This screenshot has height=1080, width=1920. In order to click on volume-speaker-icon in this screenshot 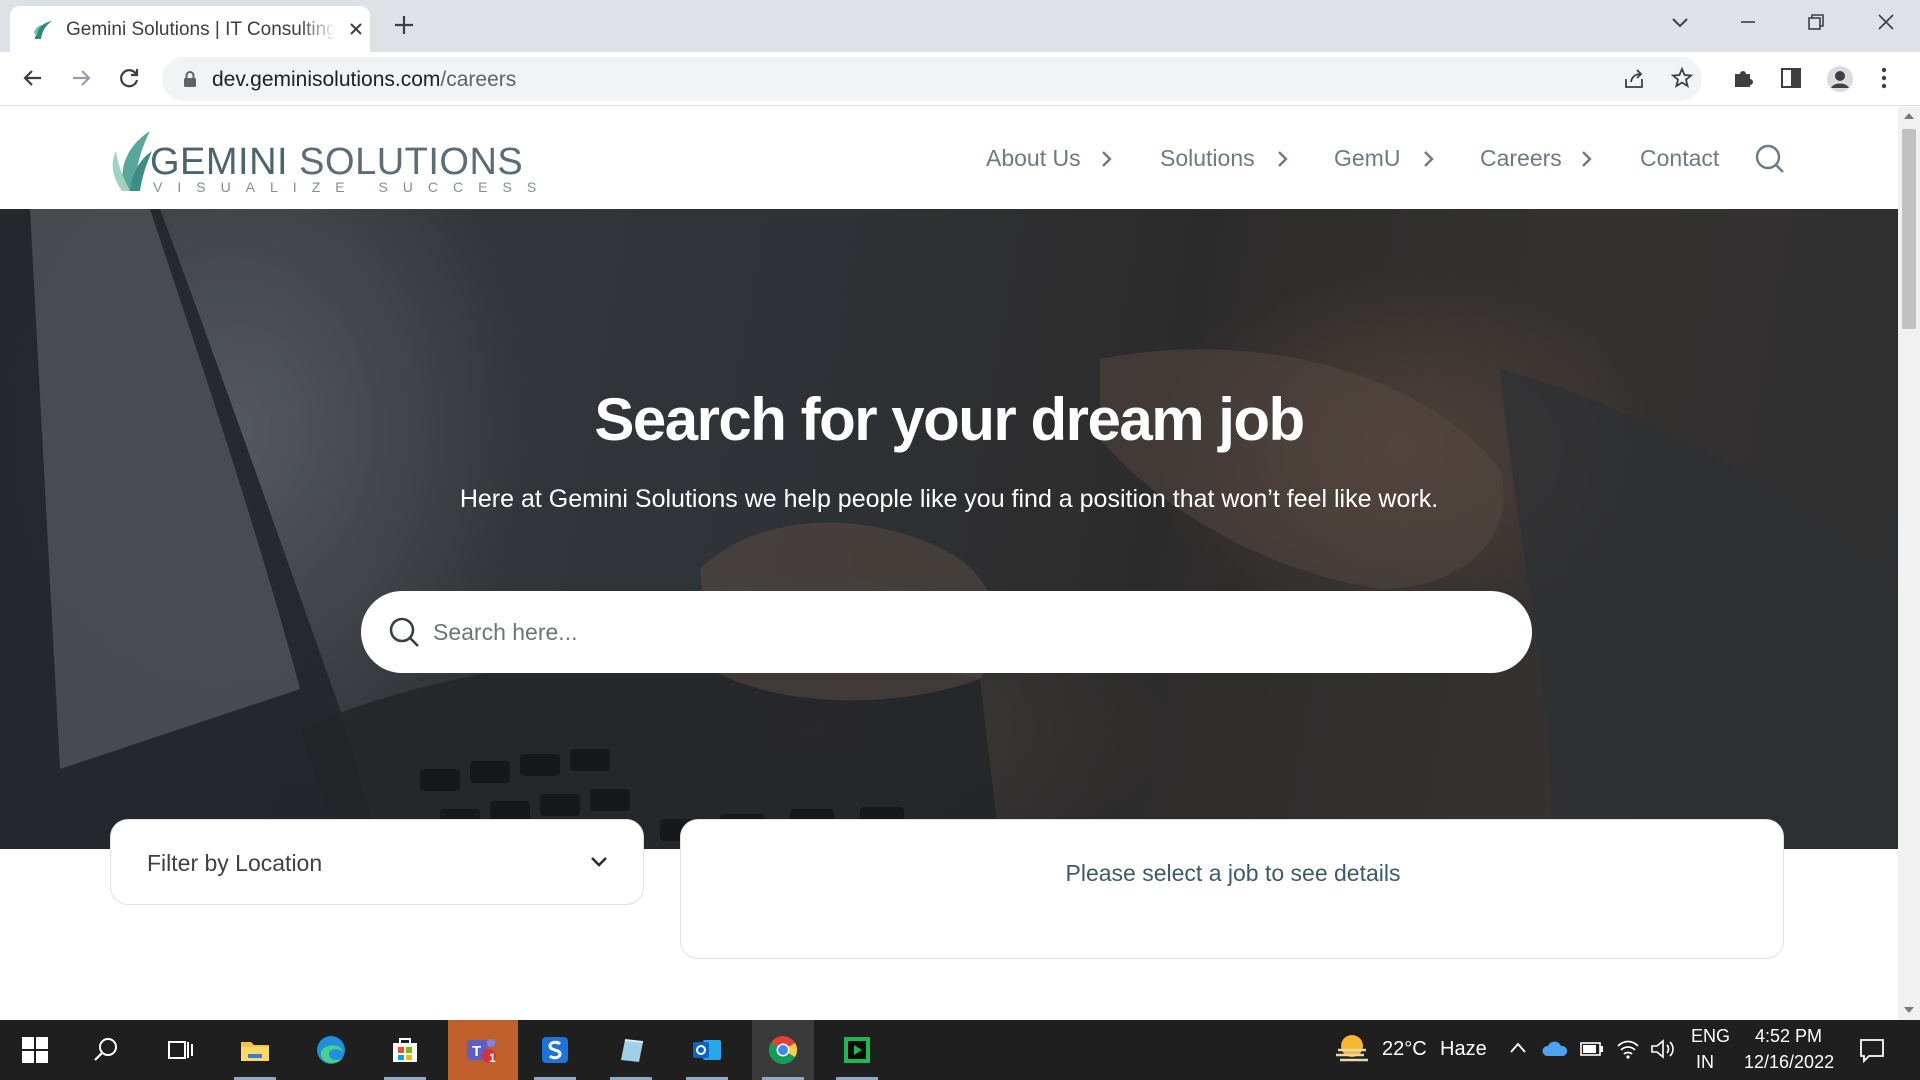, I will do `click(1663, 1049)`.